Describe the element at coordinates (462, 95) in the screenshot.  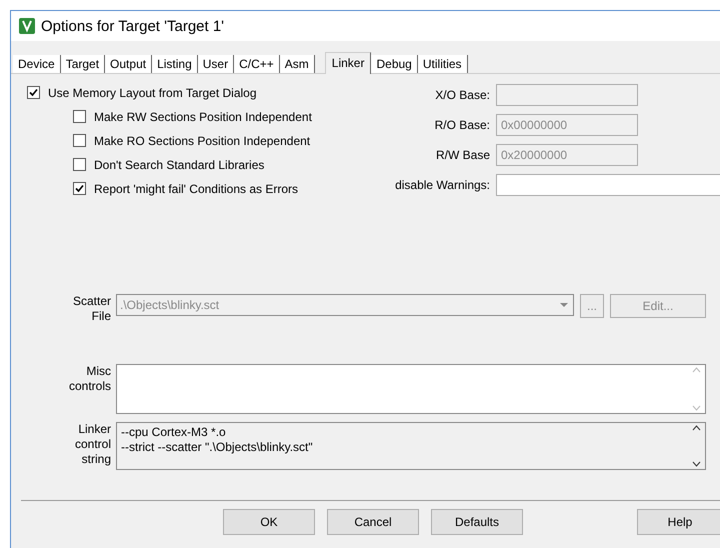
I see `field-label: X/O Base:` at that location.